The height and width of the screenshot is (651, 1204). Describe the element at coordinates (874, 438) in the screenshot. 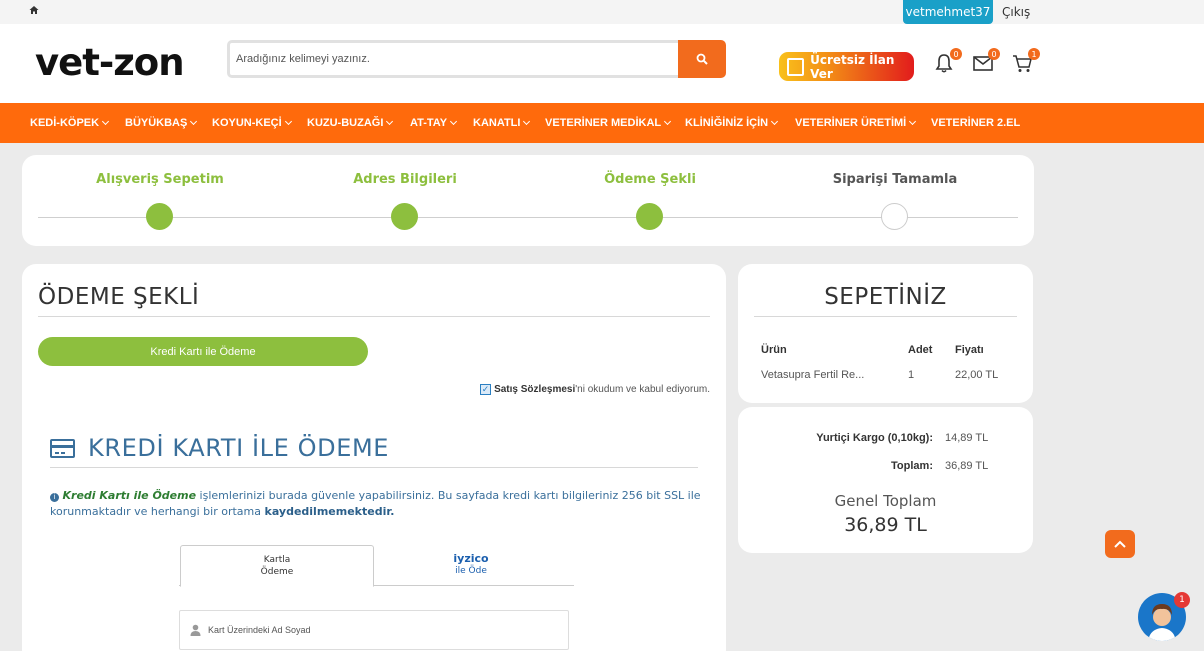

I see `shipping-label: Yurtiçi Kargo (0,10kg):` at that location.